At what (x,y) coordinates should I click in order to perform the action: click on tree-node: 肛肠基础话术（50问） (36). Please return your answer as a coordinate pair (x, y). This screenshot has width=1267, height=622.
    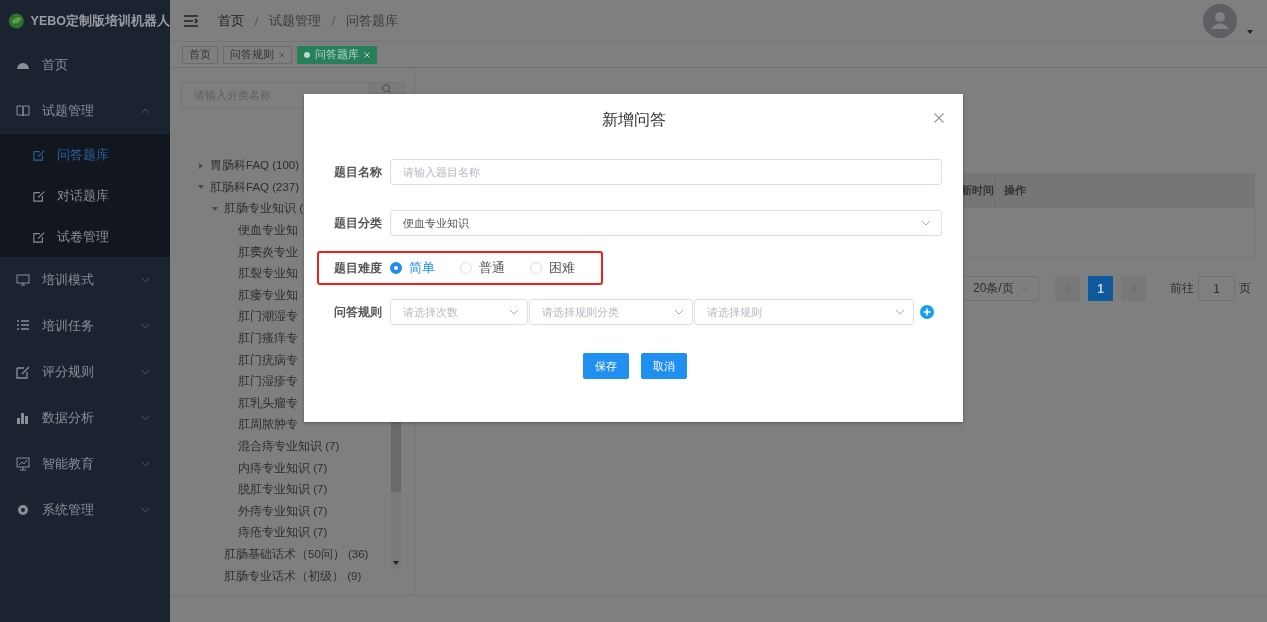
    Looking at the image, I should click on (296, 554).